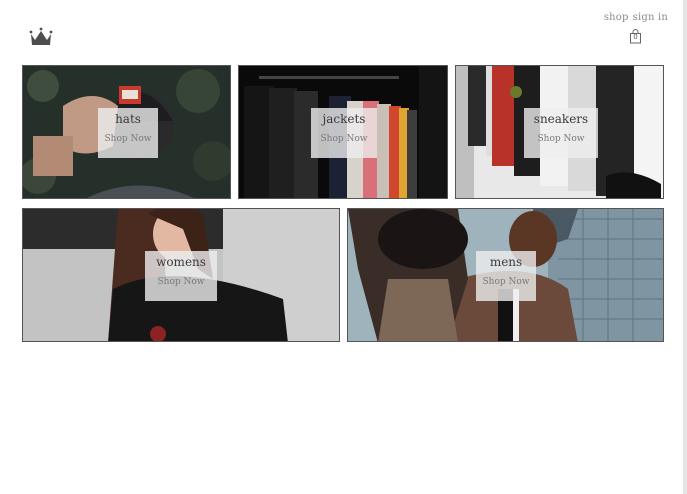 The width and height of the screenshot is (687, 494). What do you see at coordinates (181, 262) in the screenshot?
I see `category-title: womens` at bounding box center [181, 262].